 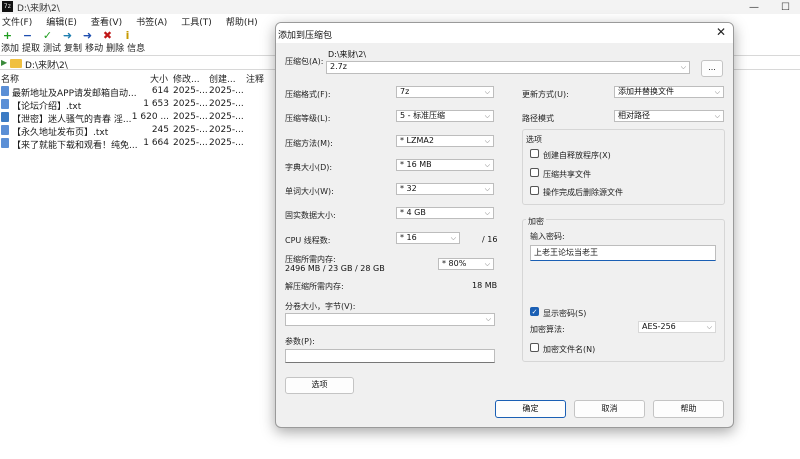 What do you see at coordinates (27, 35) in the screenshot?
I see `extract-icon: −` at bounding box center [27, 35].